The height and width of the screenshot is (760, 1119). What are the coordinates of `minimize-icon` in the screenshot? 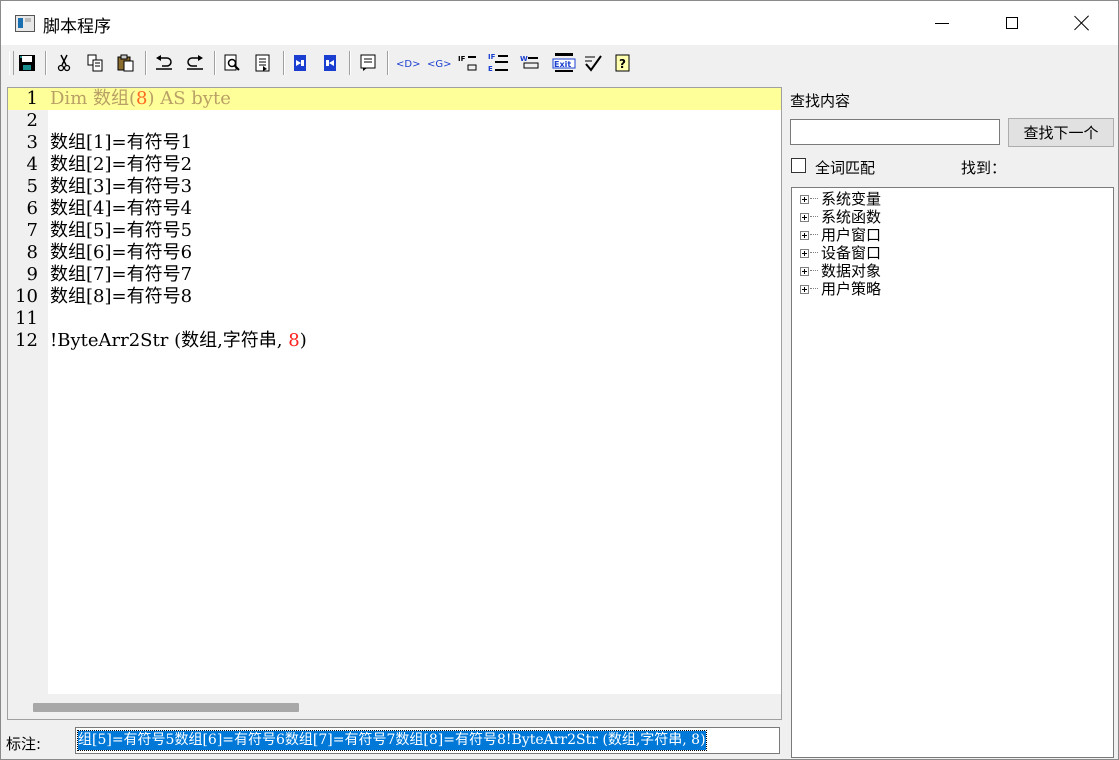 It's located at (942, 23).